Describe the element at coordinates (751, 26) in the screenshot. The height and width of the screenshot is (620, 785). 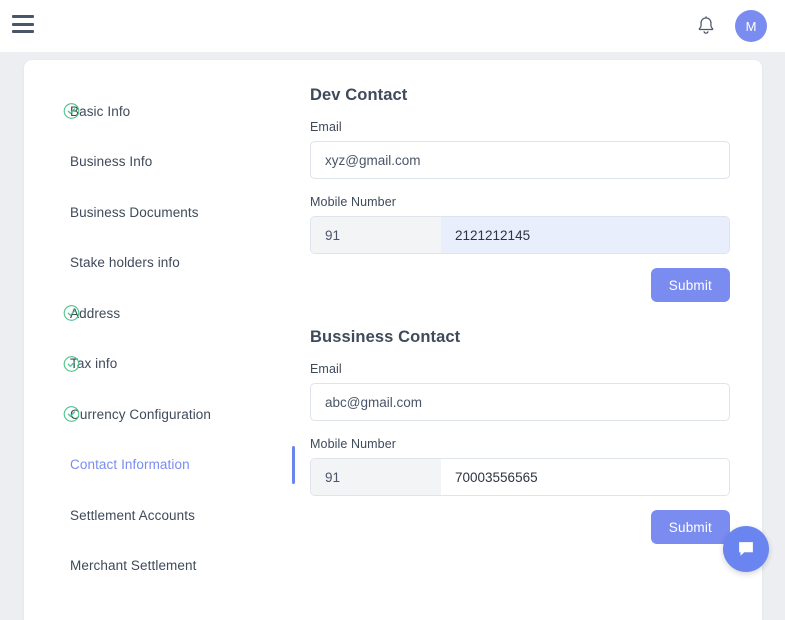
I see `avatar: M` at that location.